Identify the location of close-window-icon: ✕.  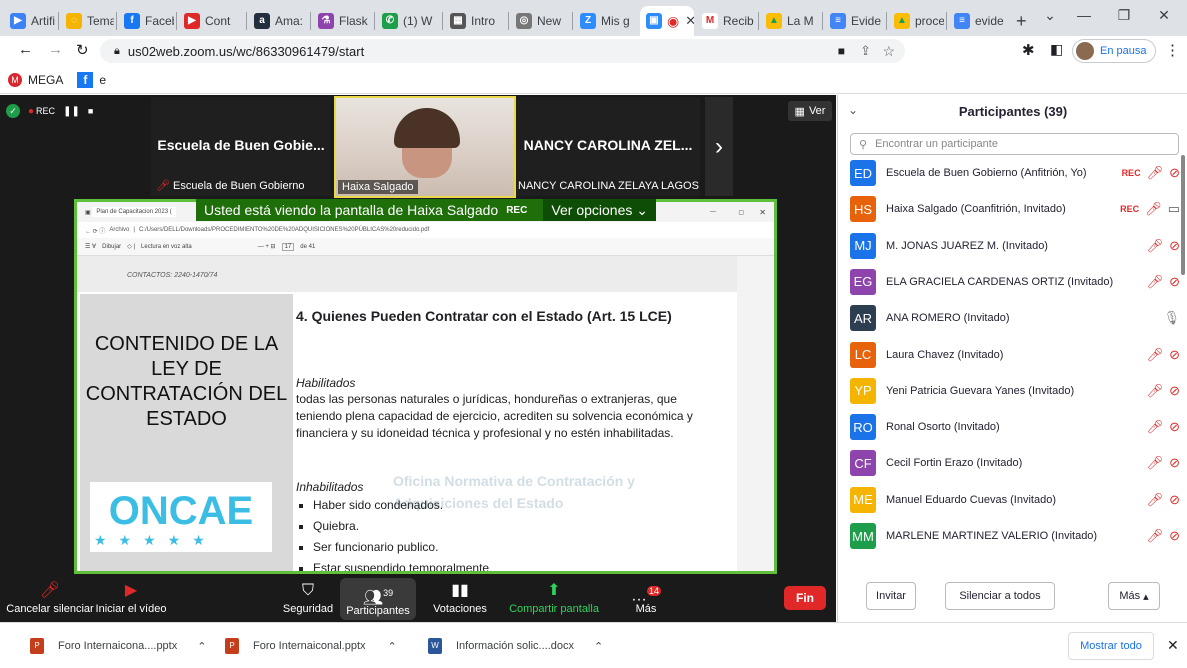
(1164, 15).